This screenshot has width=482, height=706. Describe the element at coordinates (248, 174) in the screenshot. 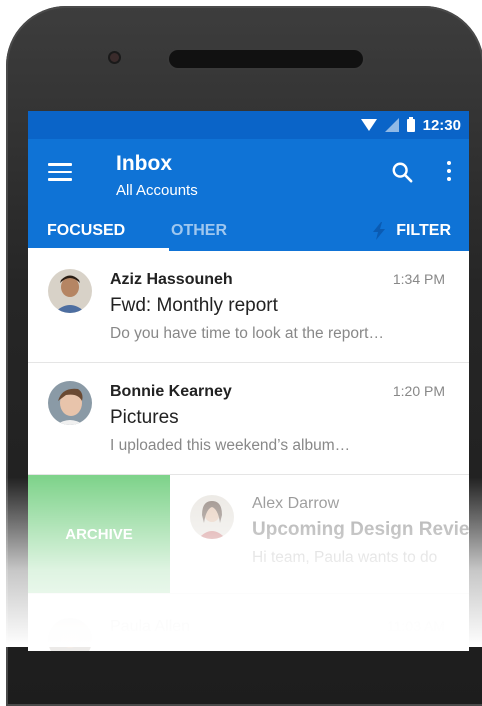

I see `app-bar: Inbox All Accounts` at that location.